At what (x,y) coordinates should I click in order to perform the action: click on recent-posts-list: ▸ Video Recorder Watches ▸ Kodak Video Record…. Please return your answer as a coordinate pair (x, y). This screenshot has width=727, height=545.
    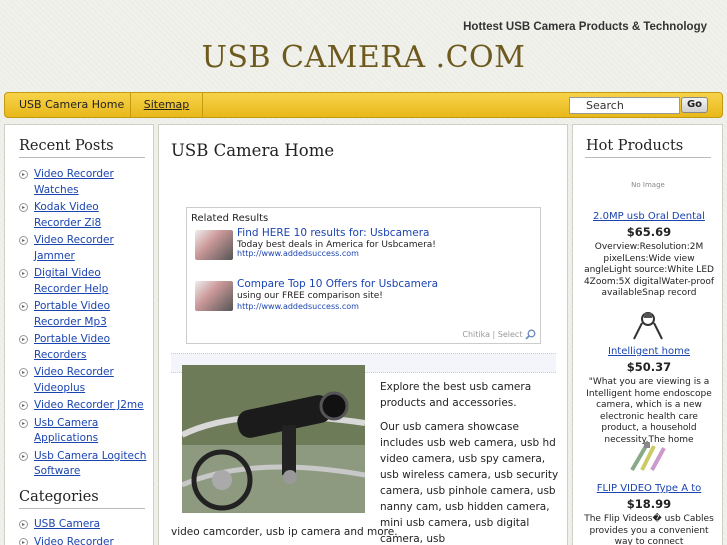
    Looking at the image, I should click on (83, 324).